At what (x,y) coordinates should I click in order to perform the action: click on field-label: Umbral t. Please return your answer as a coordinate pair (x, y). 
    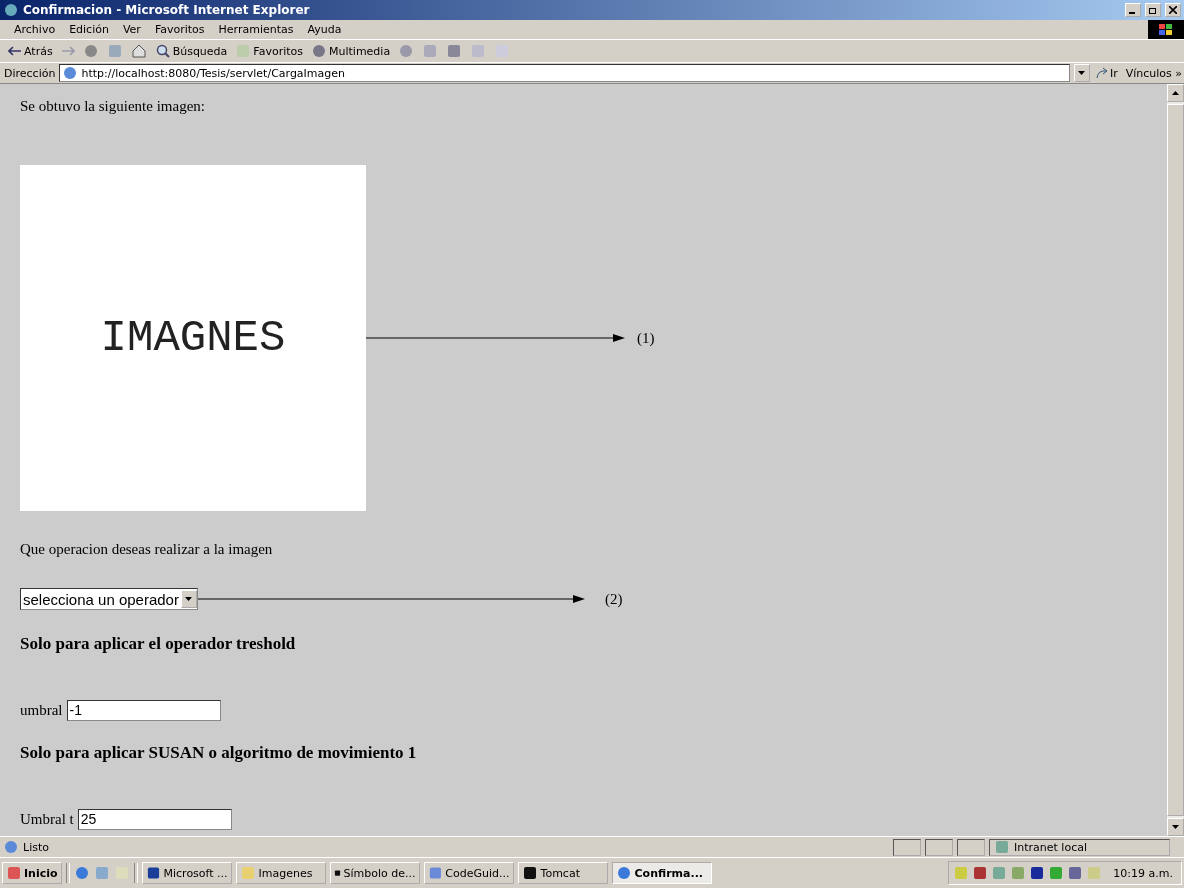
    Looking at the image, I should click on (47, 819).